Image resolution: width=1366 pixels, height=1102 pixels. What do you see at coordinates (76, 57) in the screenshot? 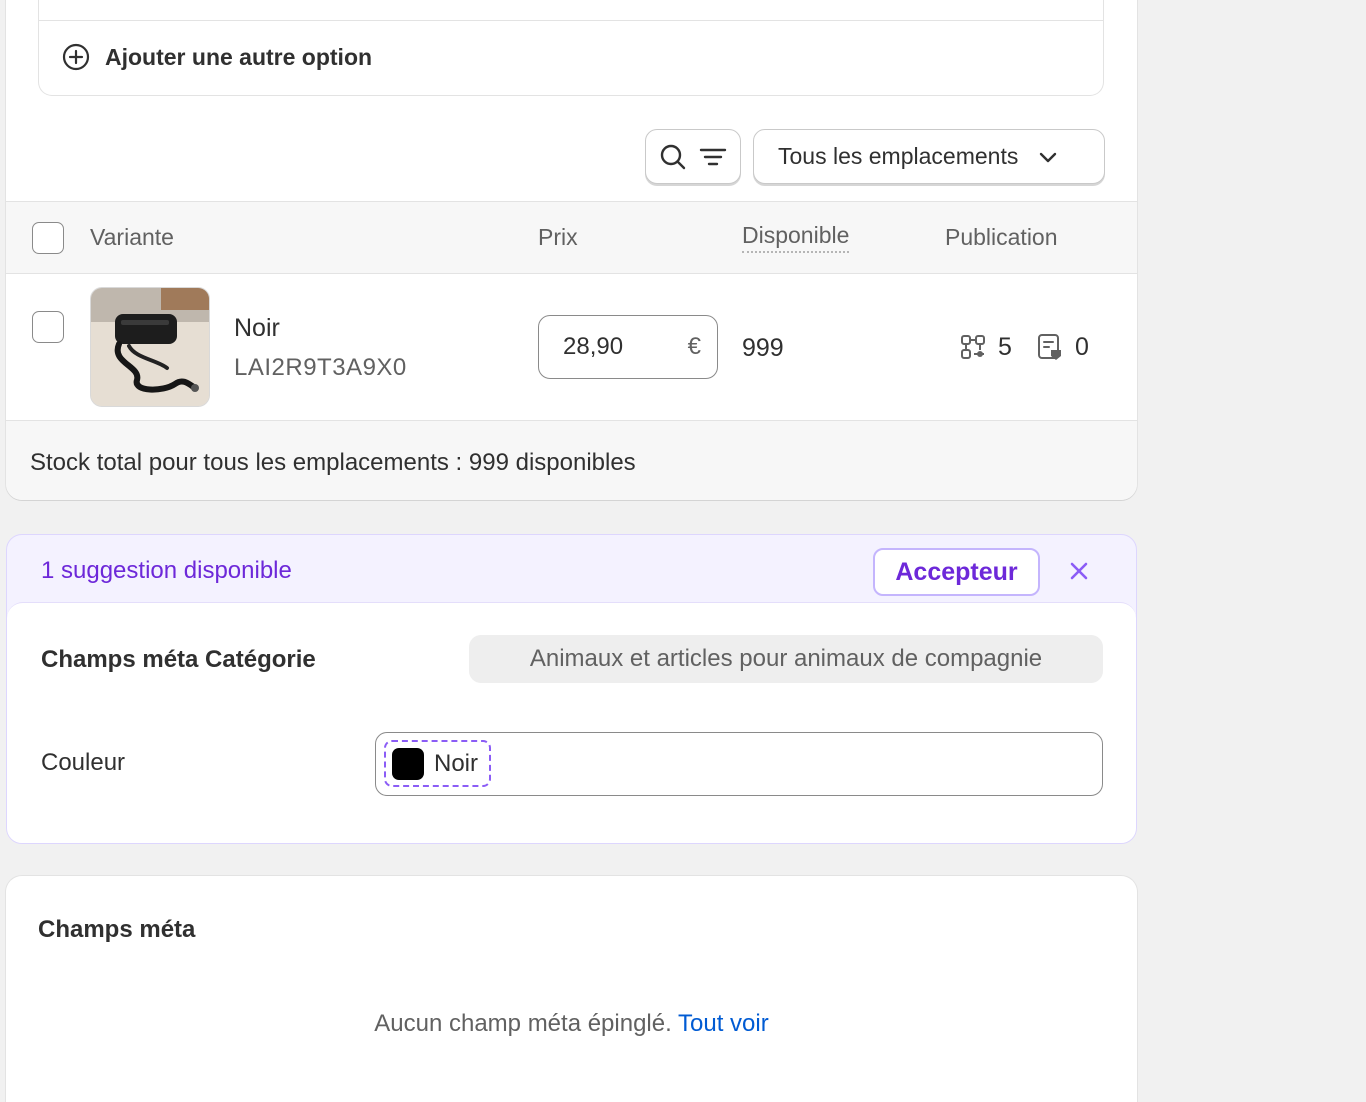
I see `plus-circle-icon` at bounding box center [76, 57].